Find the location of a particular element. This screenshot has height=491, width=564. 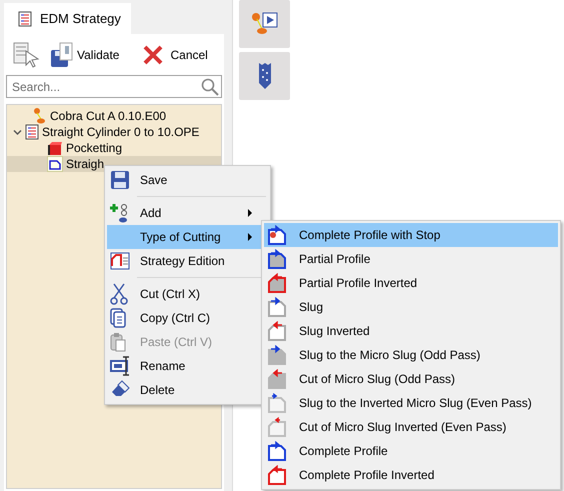

shield-icon is located at coordinates (265, 76).